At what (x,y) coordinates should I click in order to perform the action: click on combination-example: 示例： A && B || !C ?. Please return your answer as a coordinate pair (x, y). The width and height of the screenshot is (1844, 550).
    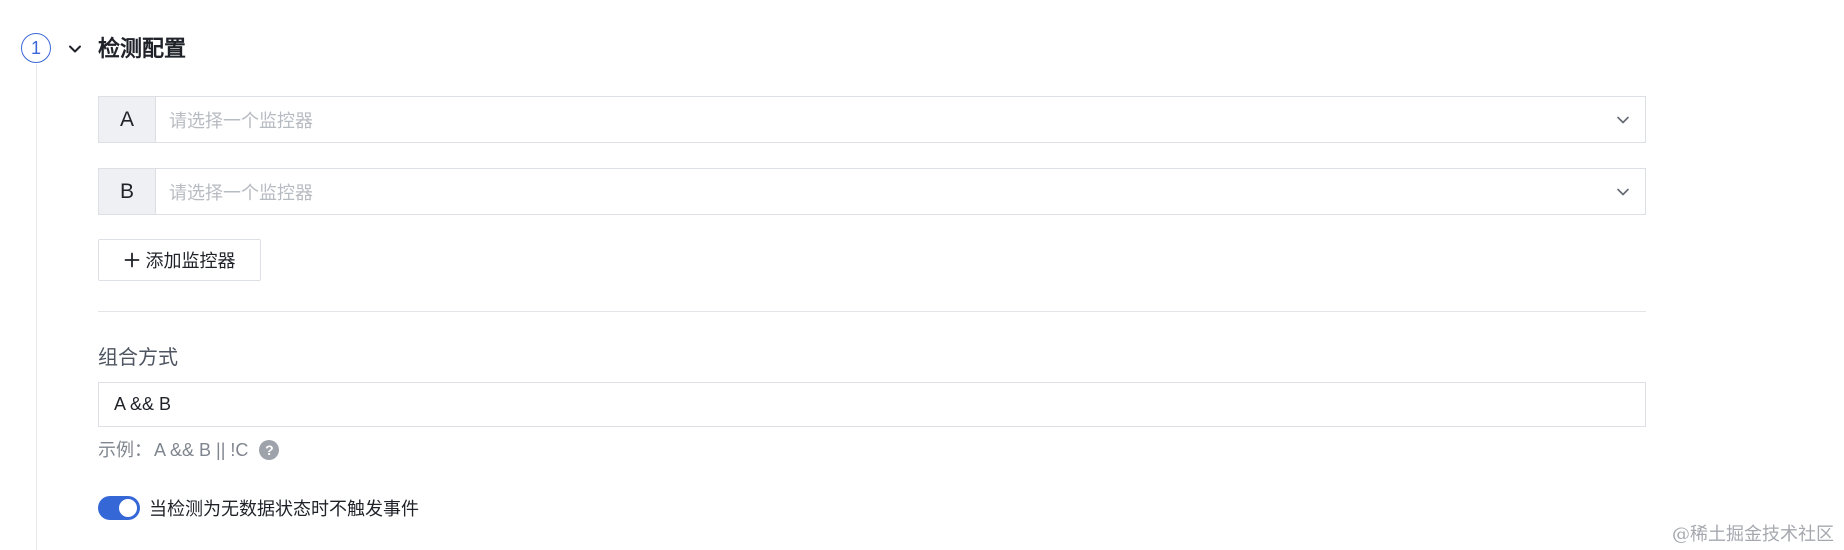
    Looking at the image, I should click on (189, 450).